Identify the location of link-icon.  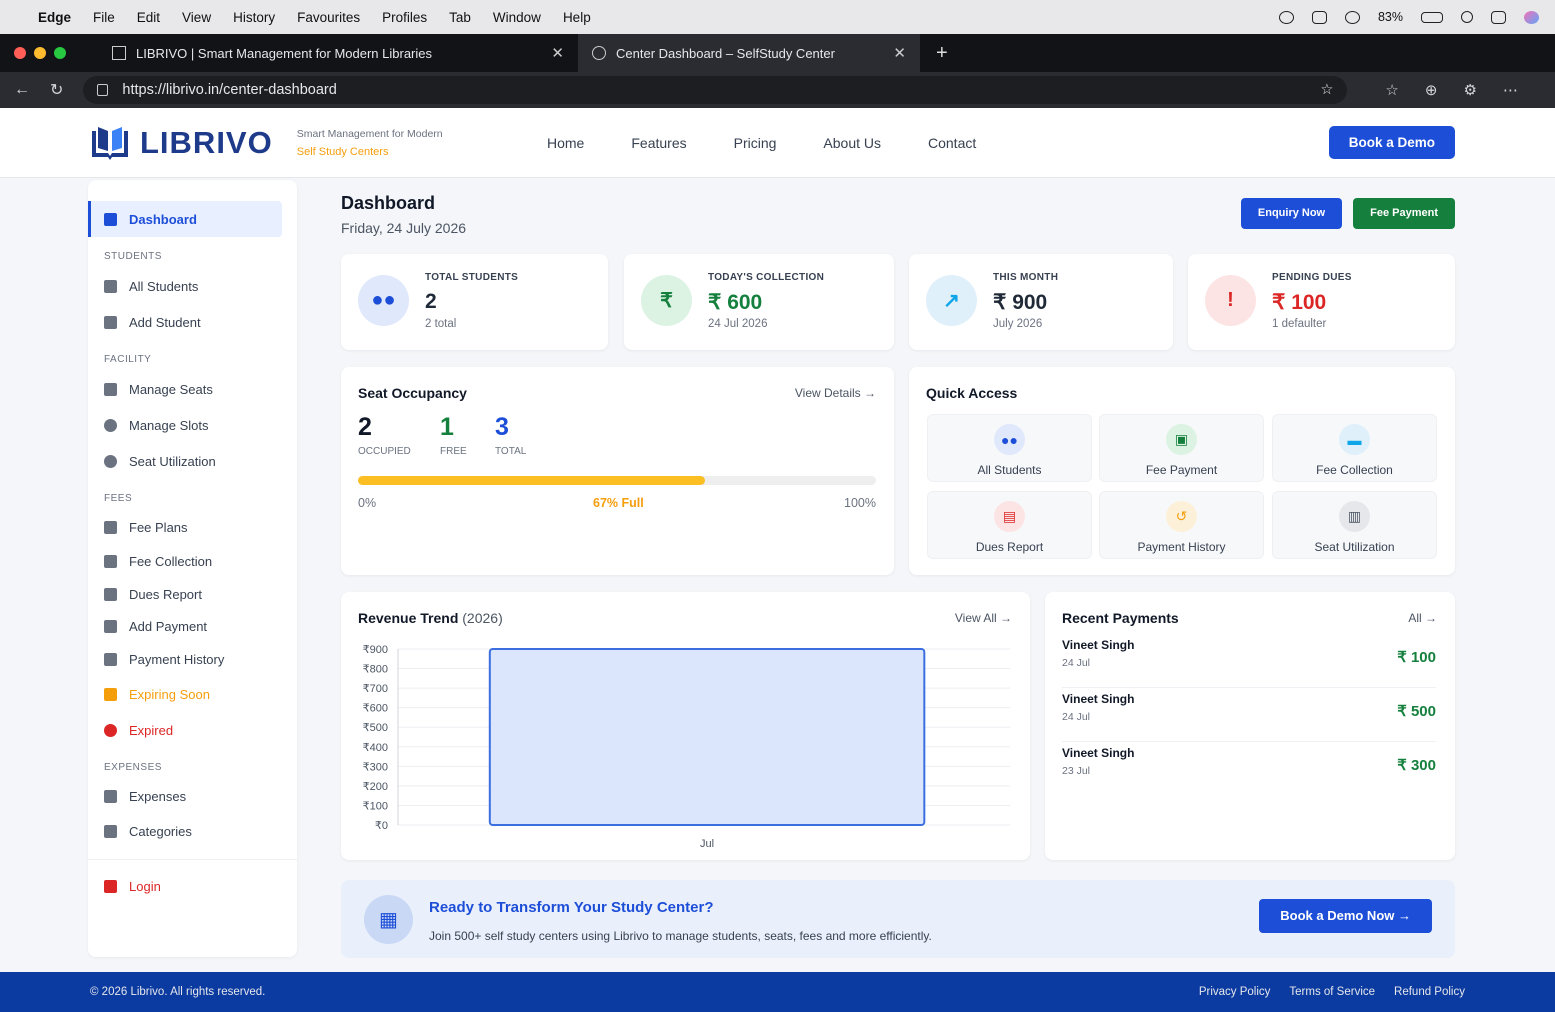
(1352, 17).